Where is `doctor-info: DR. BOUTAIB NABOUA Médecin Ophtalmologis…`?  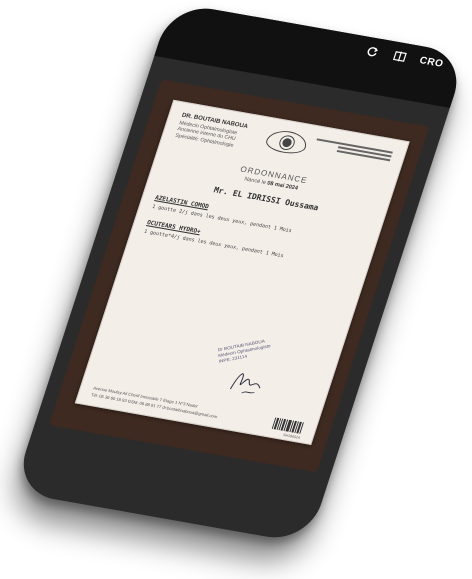 doctor-info: DR. BOUTAIB NABOUA Médecin Ophtalmologis… is located at coordinates (218, 133).